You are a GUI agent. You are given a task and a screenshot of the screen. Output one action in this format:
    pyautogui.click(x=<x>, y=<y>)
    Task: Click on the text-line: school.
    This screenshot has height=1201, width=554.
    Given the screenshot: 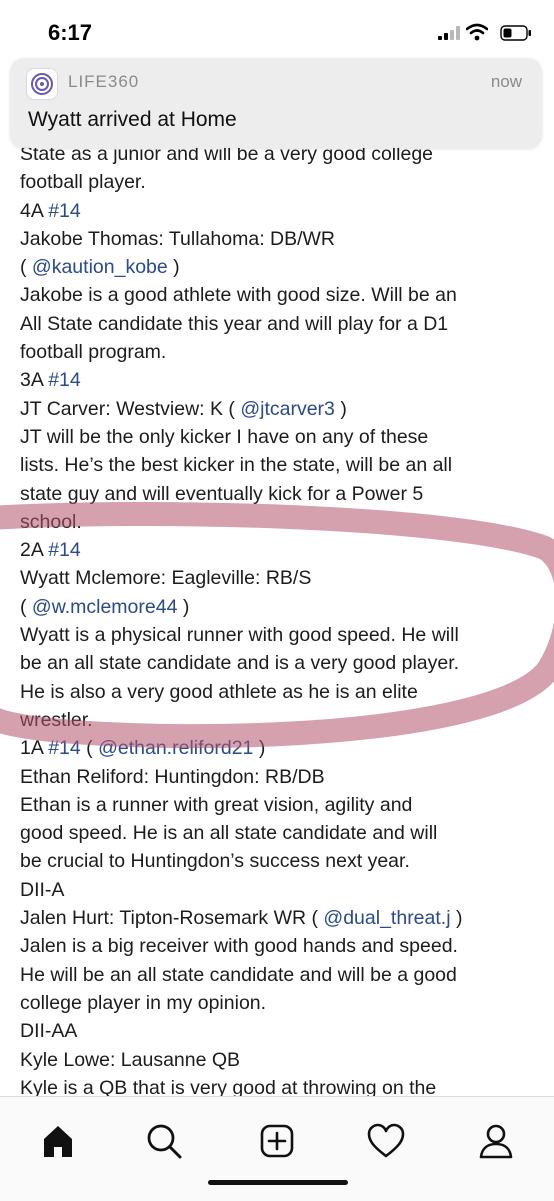 What is the action you would take?
    pyautogui.click(x=280, y=522)
    